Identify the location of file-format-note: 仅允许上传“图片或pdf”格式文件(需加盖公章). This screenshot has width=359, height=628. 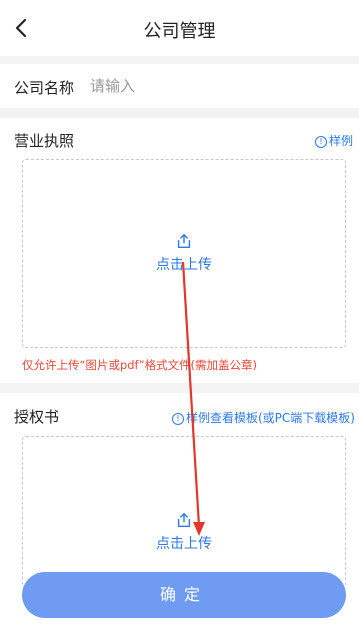
(140, 365).